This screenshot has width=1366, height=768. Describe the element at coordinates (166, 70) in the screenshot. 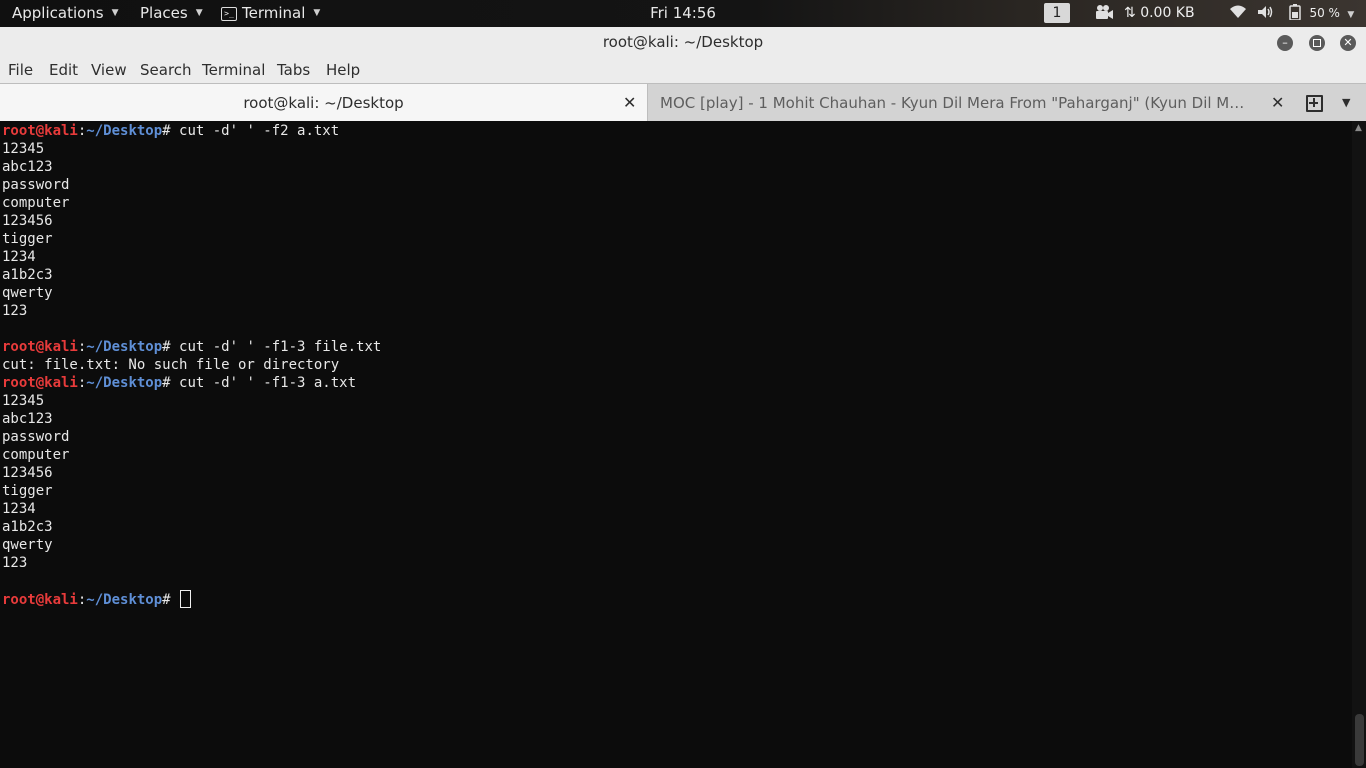

I see `menu-search: Search` at that location.